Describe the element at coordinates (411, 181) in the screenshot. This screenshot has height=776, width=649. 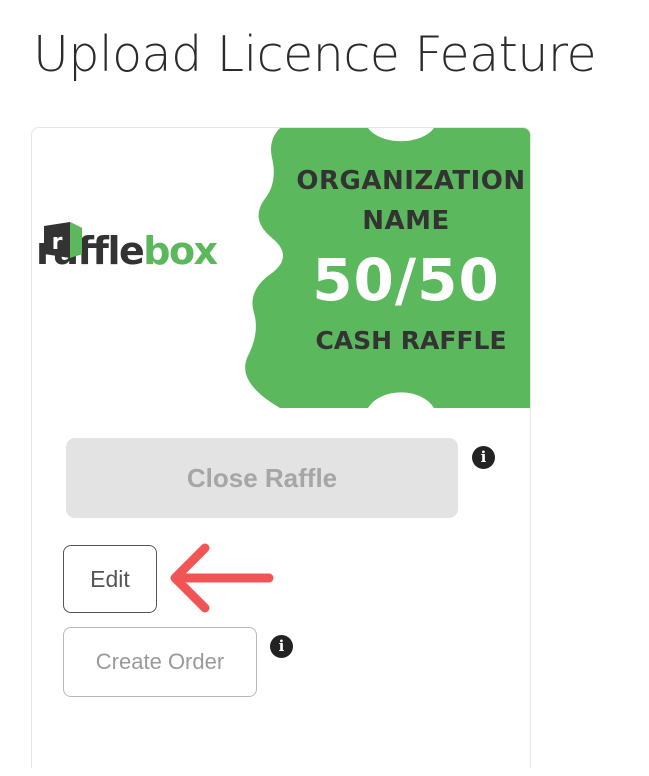
I see `ticket-org-line1: ORGANIZATION` at that location.